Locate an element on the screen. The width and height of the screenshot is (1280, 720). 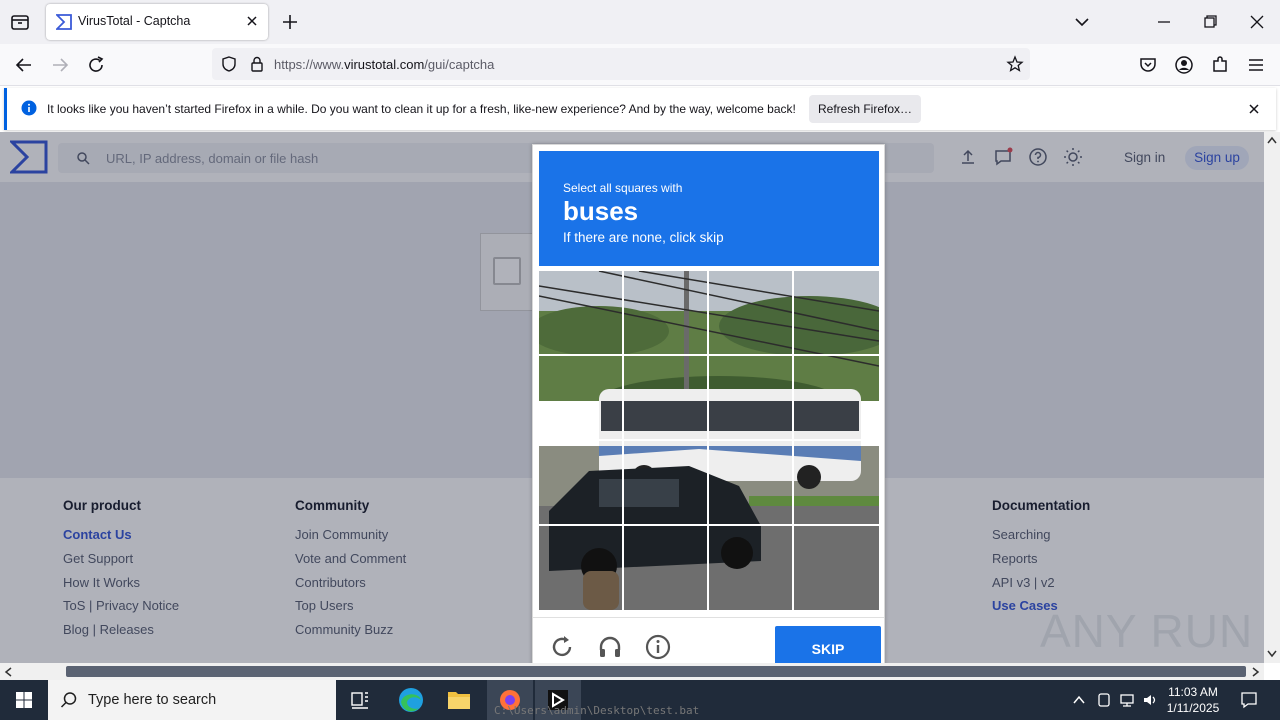
tracking-shield-icon is located at coordinates (229, 64).